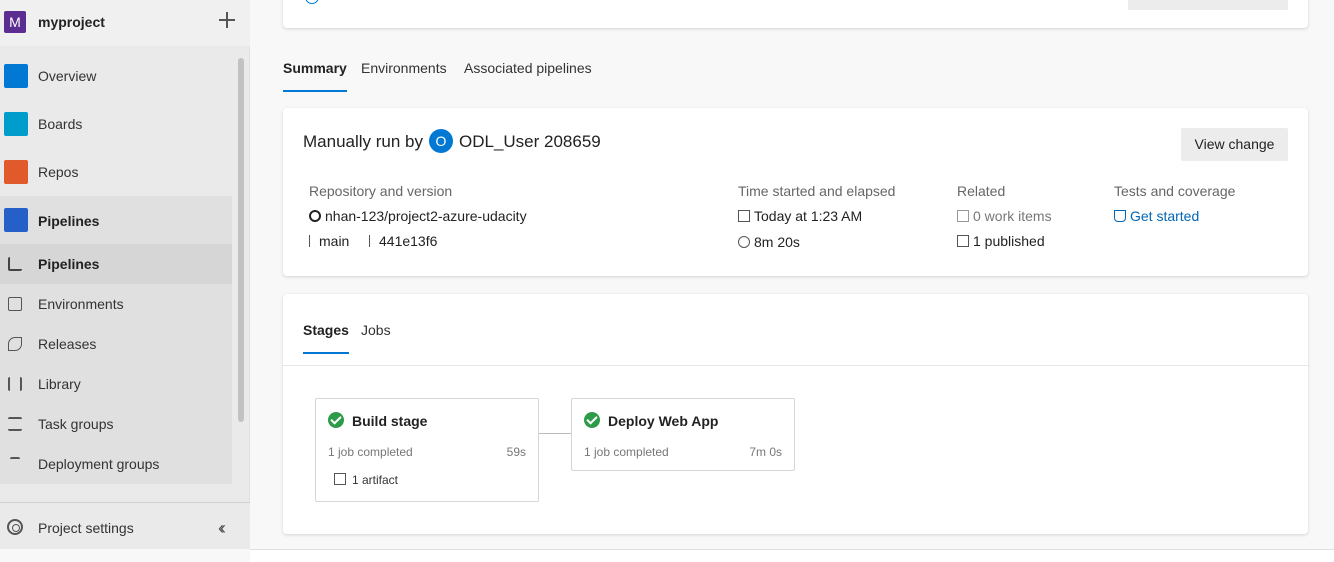 The height and width of the screenshot is (562, 1334). Describe the element at coordinates (1120, 216) in the screenshot. I see `flask-icon` at that location.